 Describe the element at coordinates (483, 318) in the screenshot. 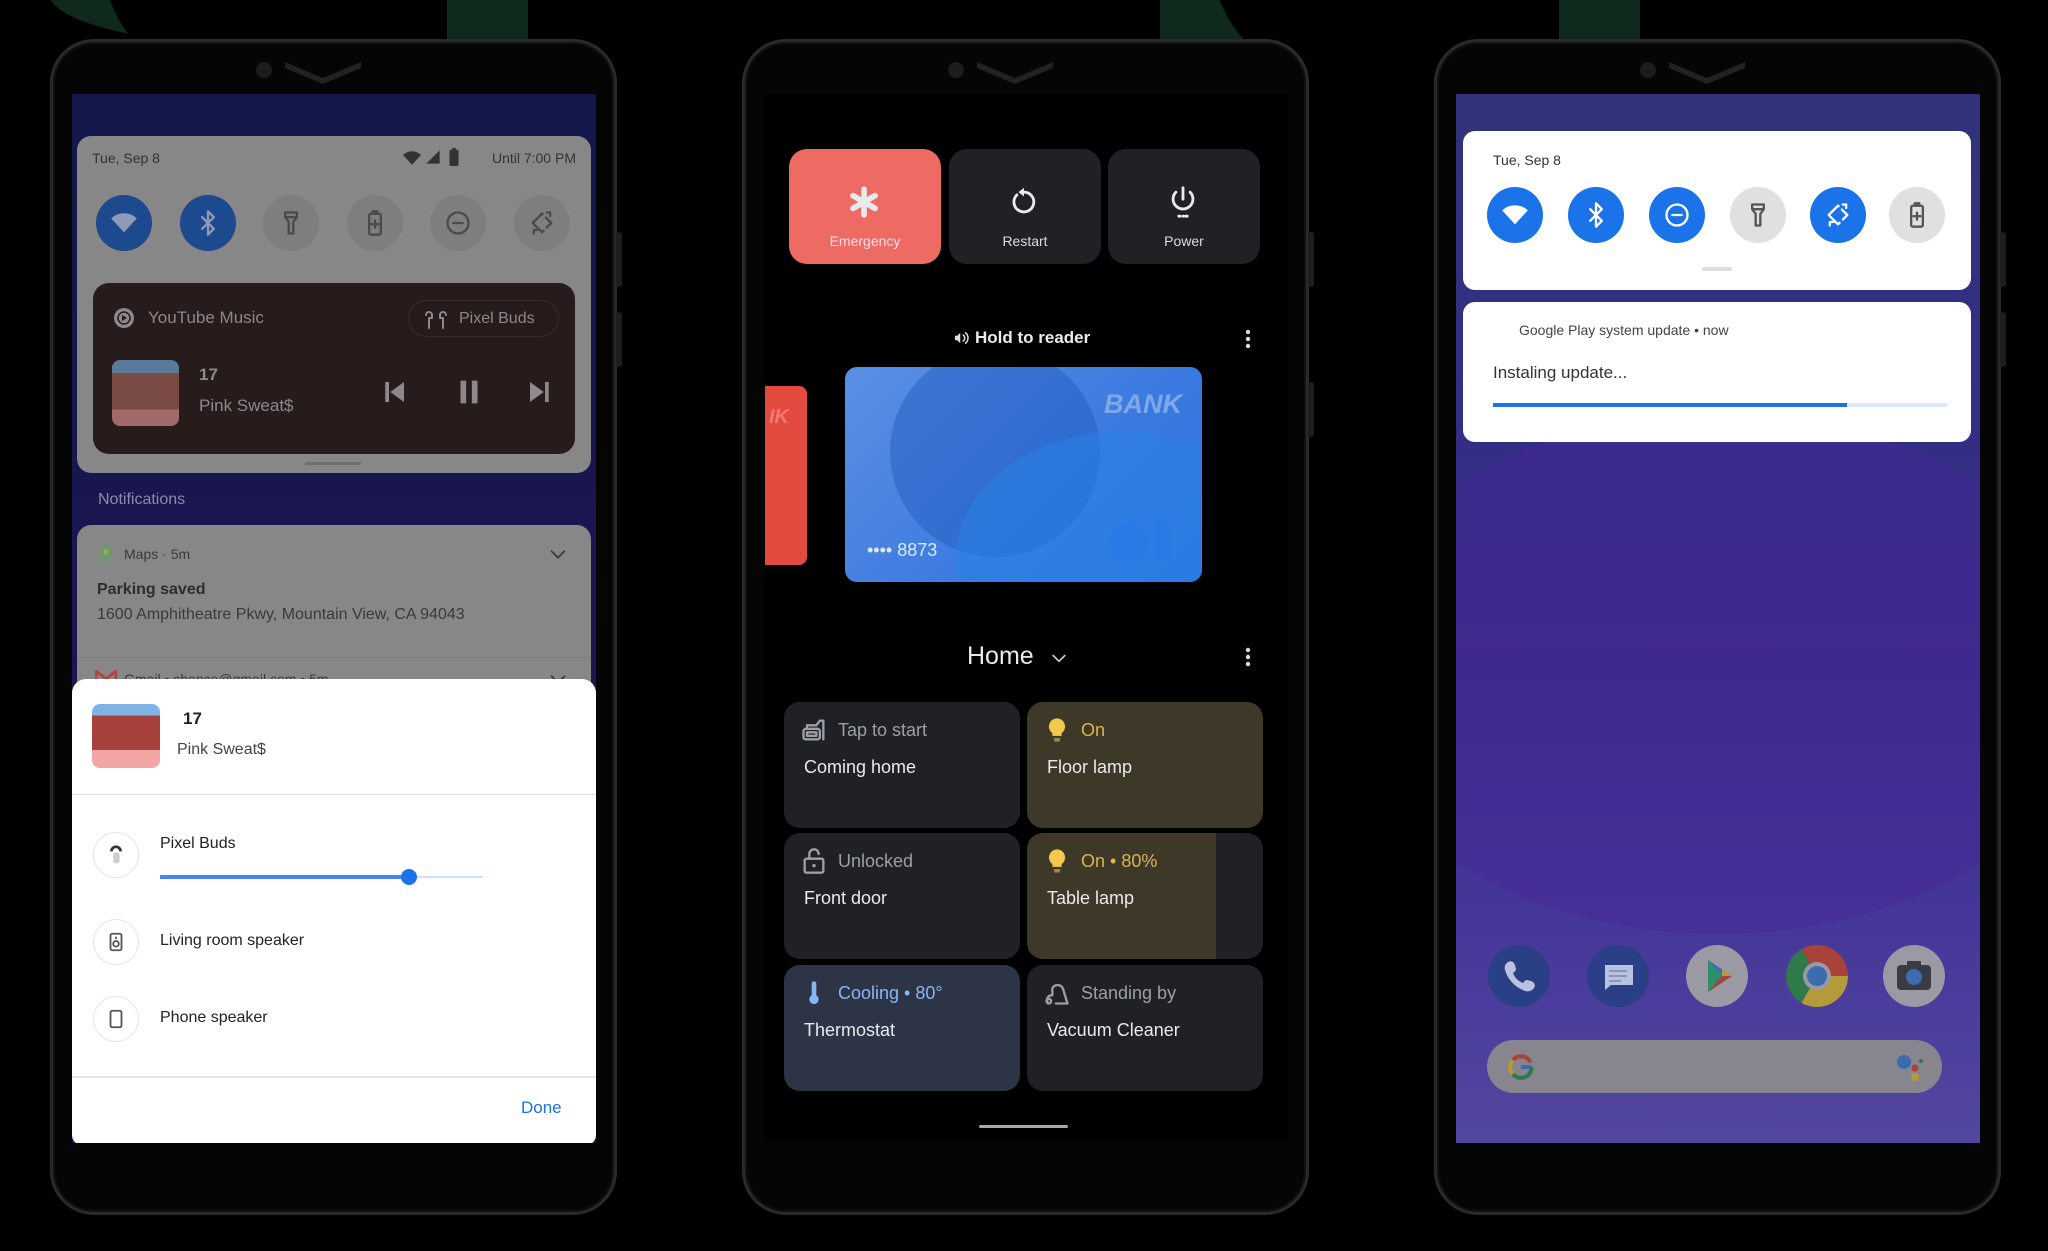

I see `output-switcher-chip: Pixel Buds` at that location.